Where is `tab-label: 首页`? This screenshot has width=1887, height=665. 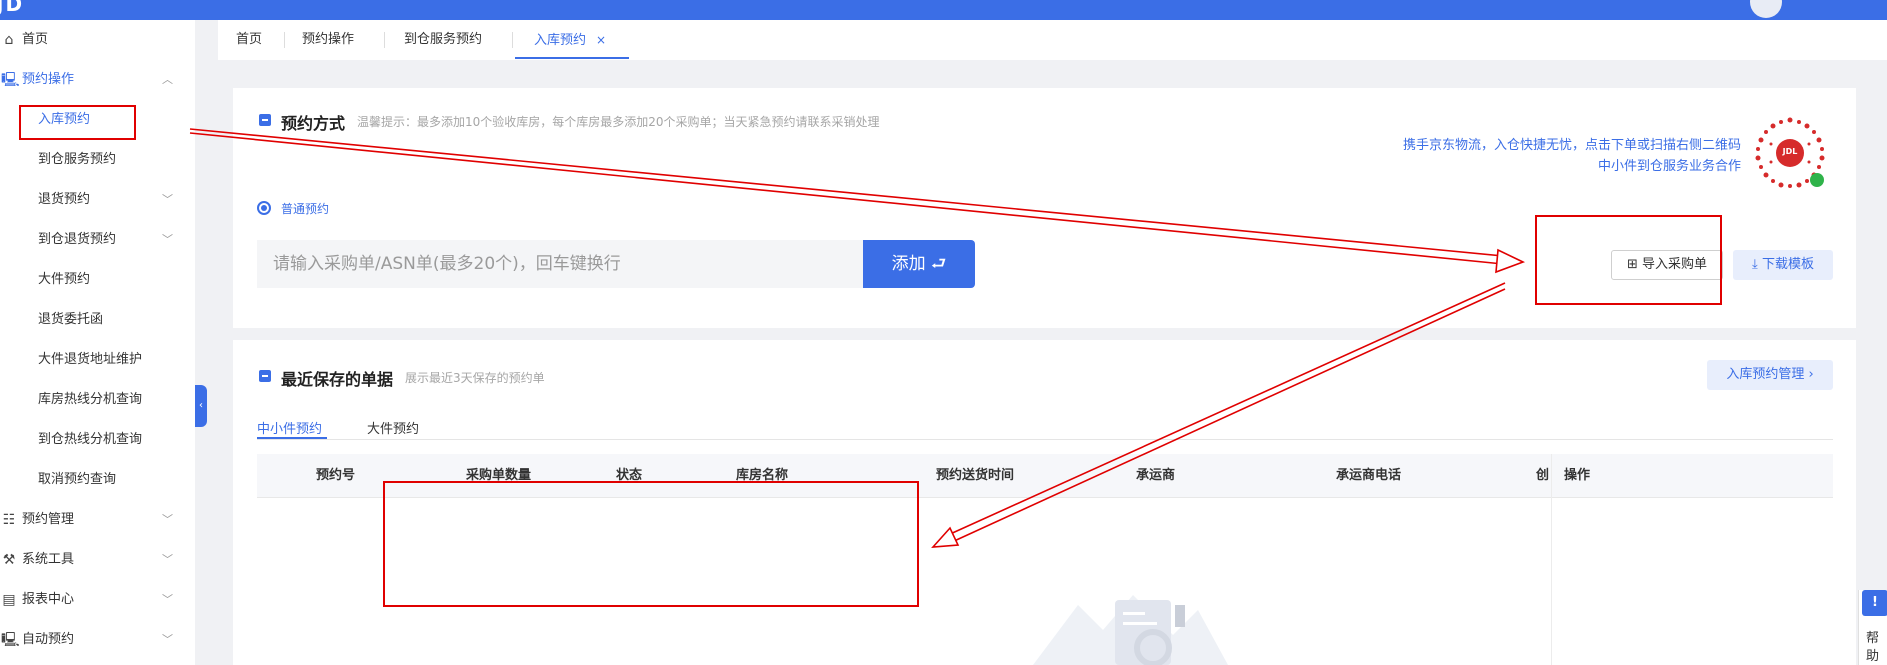 tab-label: 首页 is located at coordinates (249, 39).